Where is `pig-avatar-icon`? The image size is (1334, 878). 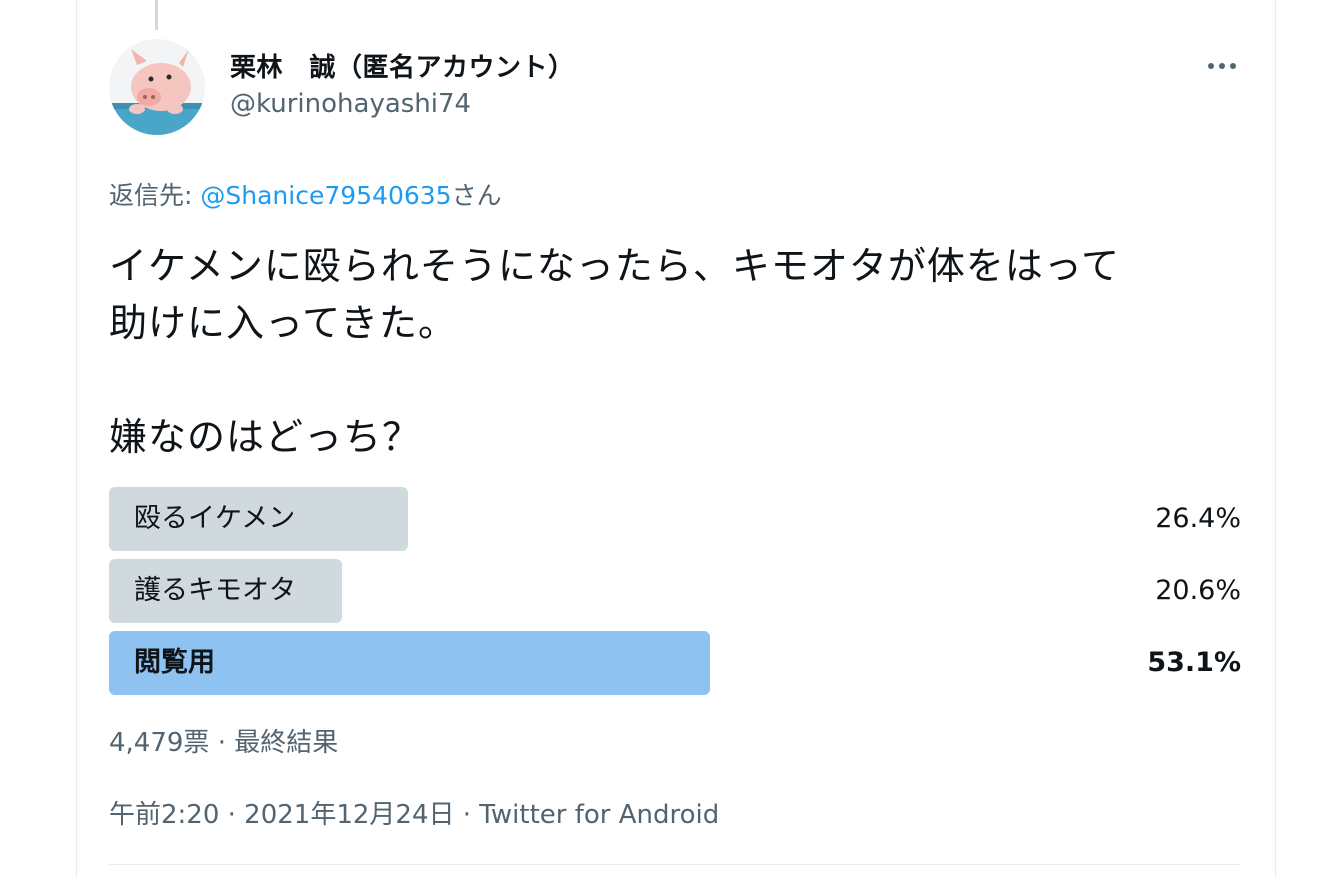
pig-avatar-icon is located at coordinates (157, 87).